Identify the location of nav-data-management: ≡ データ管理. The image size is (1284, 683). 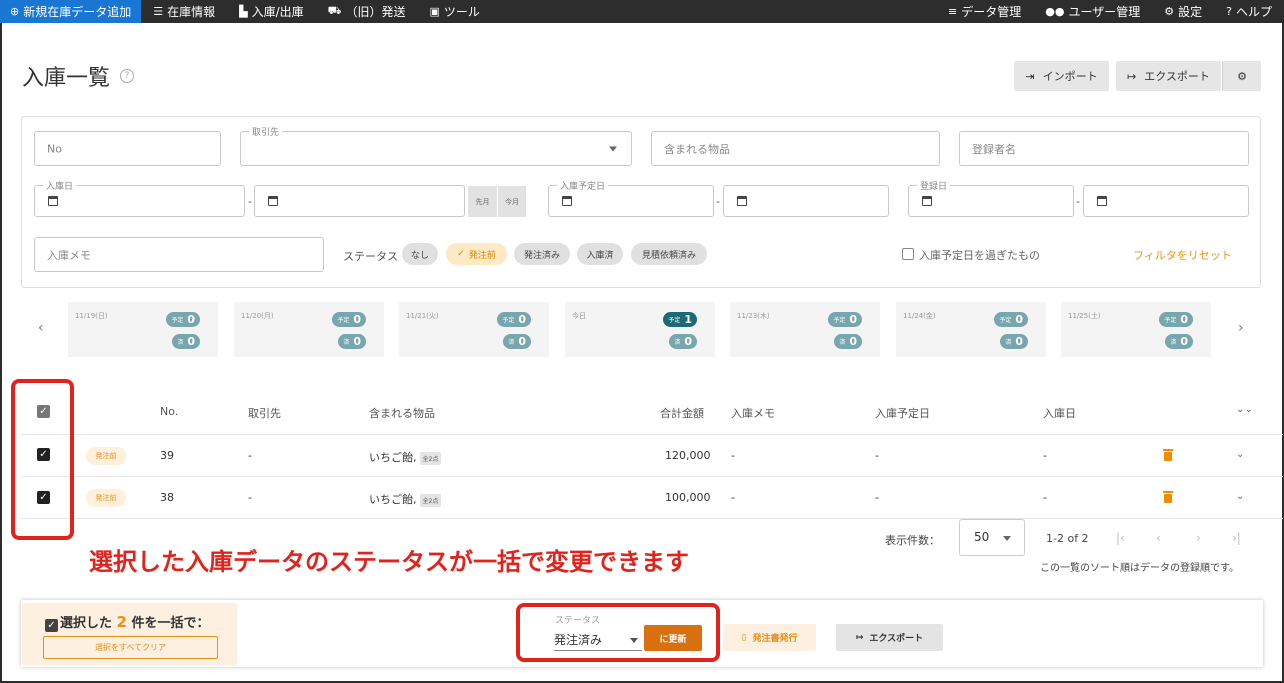
(984, 11).